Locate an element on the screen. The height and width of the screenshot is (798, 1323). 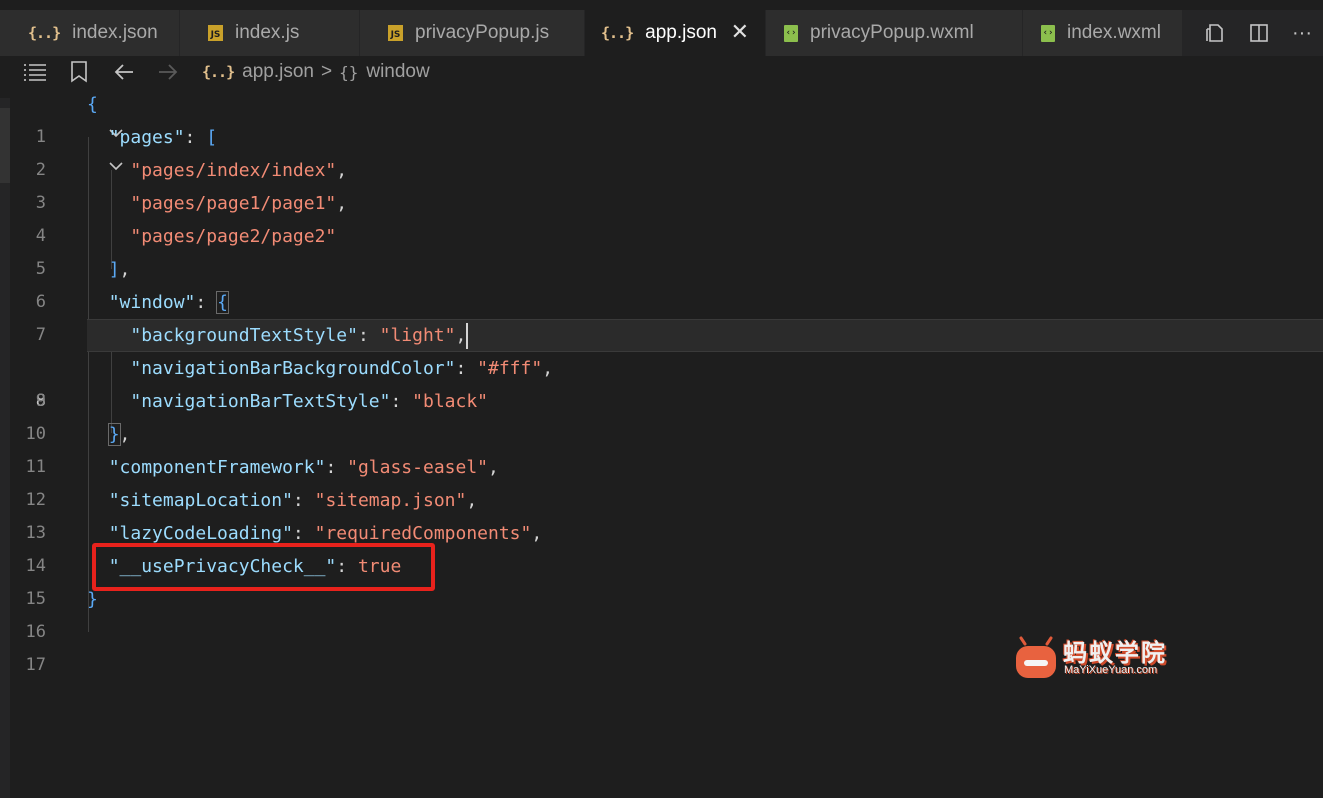
code-line: 6 ], is located at coordinates (661, 282).